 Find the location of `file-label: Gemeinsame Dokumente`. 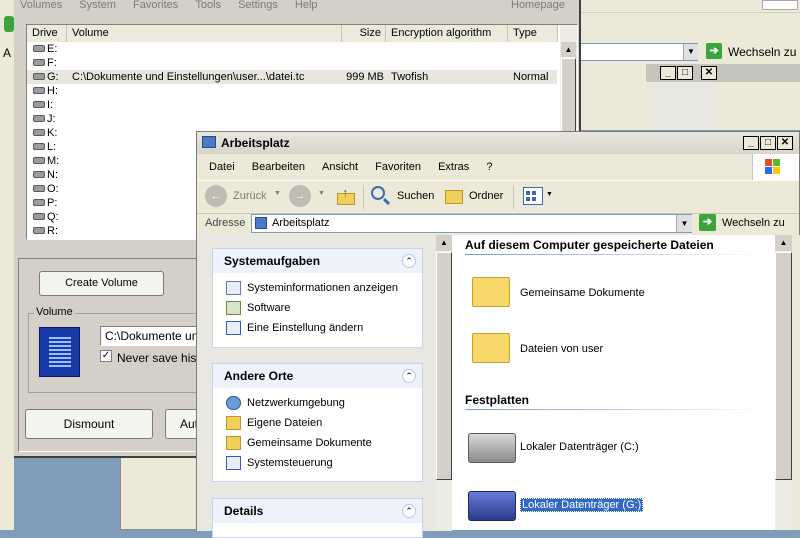

file-label: Gemeinsame Dokumente is located at coordinates (582, 293).